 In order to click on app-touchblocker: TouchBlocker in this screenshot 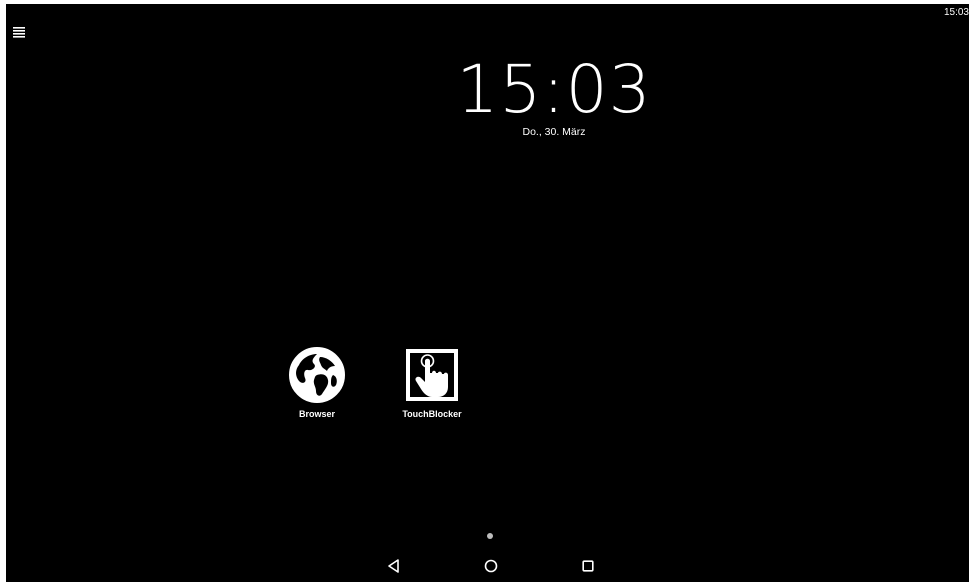, I will do `click(432, 382)`.